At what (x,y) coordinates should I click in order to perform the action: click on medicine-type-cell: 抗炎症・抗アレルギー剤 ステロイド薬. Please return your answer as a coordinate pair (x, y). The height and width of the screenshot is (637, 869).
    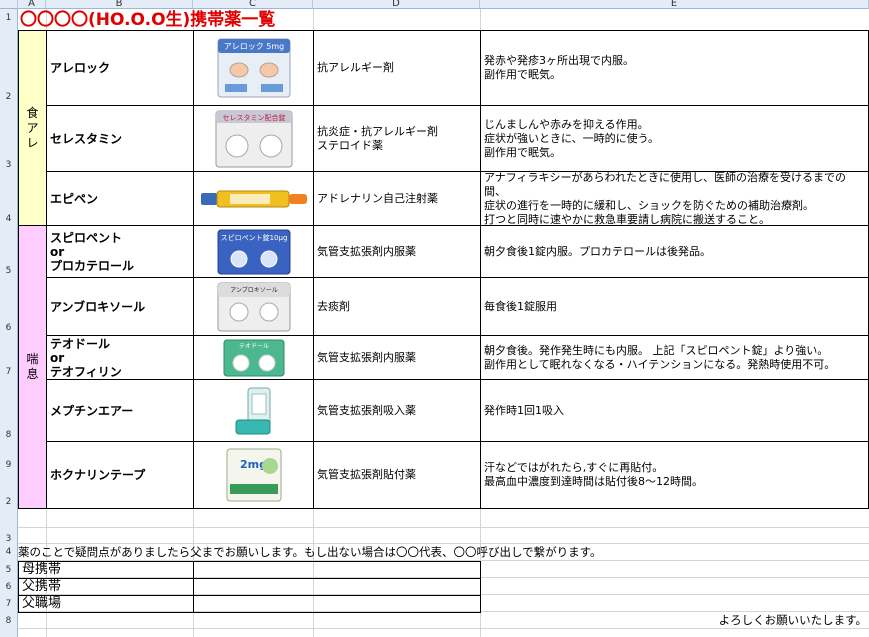
    Looking at the image, I should click on (397, 138).